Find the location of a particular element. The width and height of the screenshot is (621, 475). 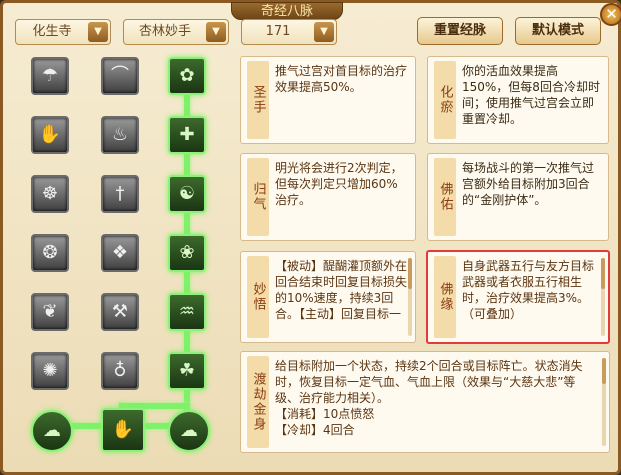

horn-icon: ✺ is located at coordinates (50, 371).